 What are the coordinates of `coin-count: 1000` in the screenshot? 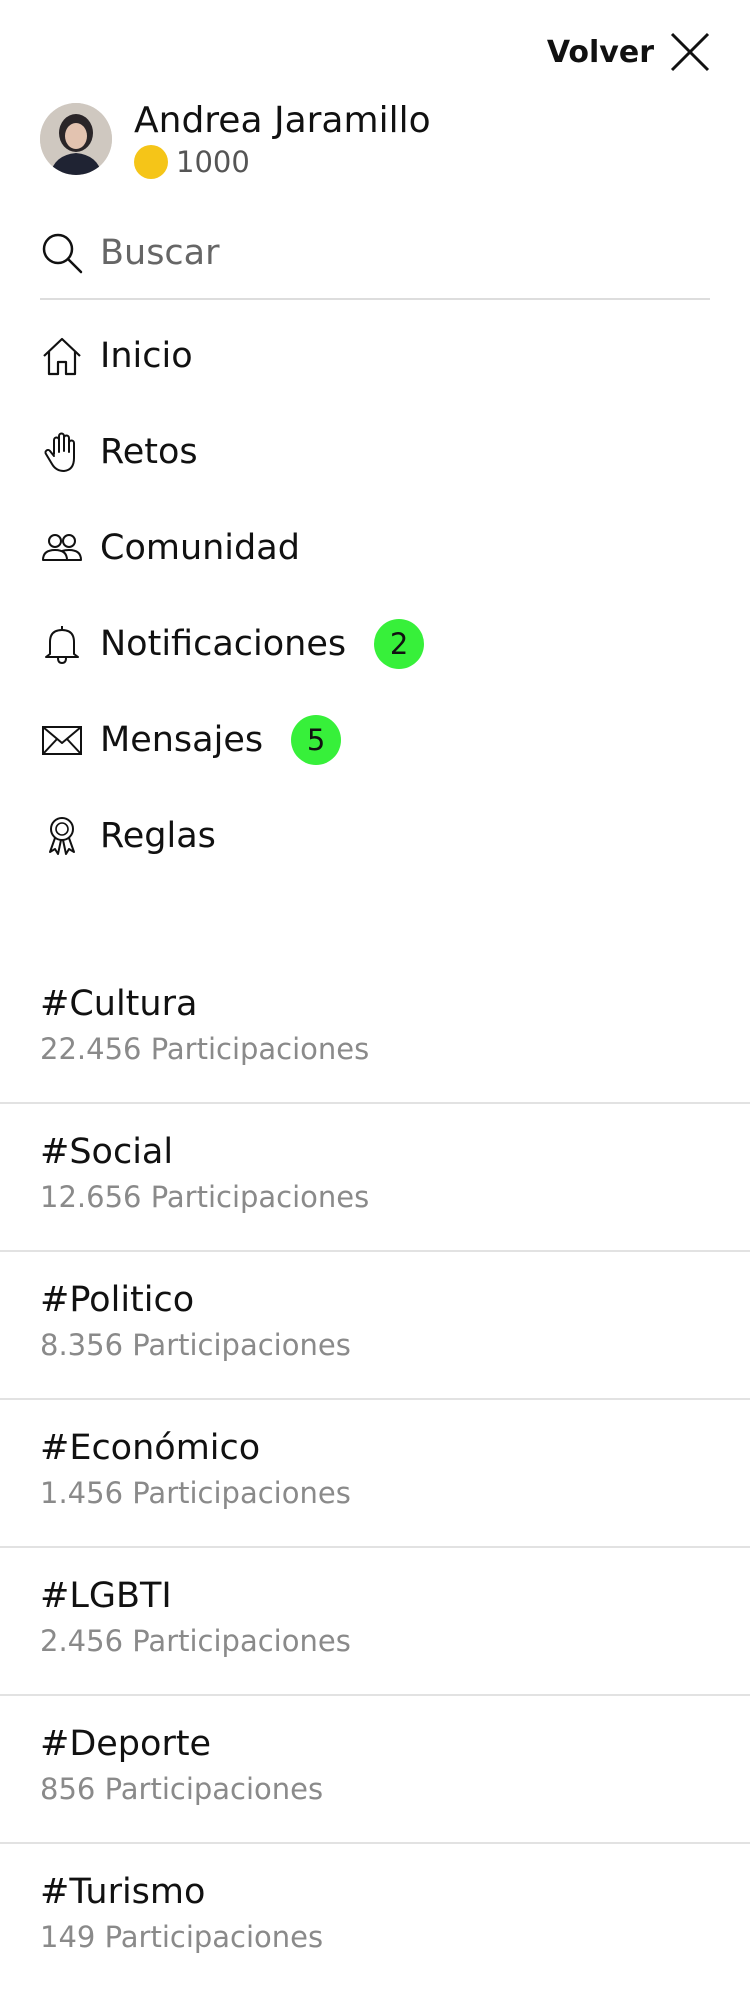 It's located at (213, 162).